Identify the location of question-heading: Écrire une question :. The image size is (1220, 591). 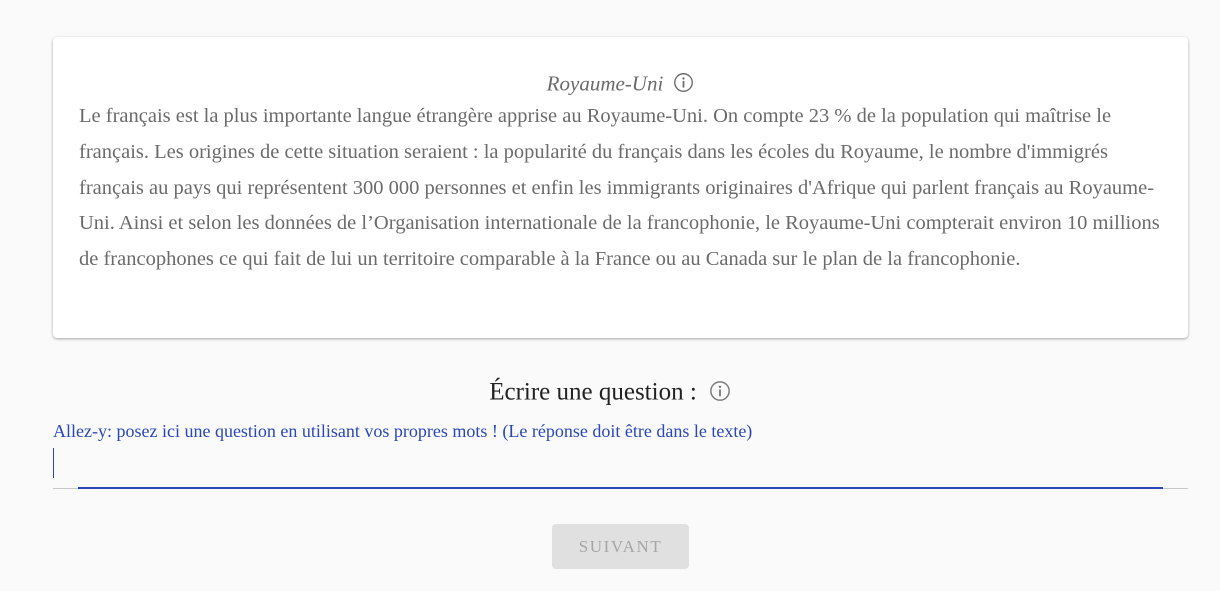
(593, 392).